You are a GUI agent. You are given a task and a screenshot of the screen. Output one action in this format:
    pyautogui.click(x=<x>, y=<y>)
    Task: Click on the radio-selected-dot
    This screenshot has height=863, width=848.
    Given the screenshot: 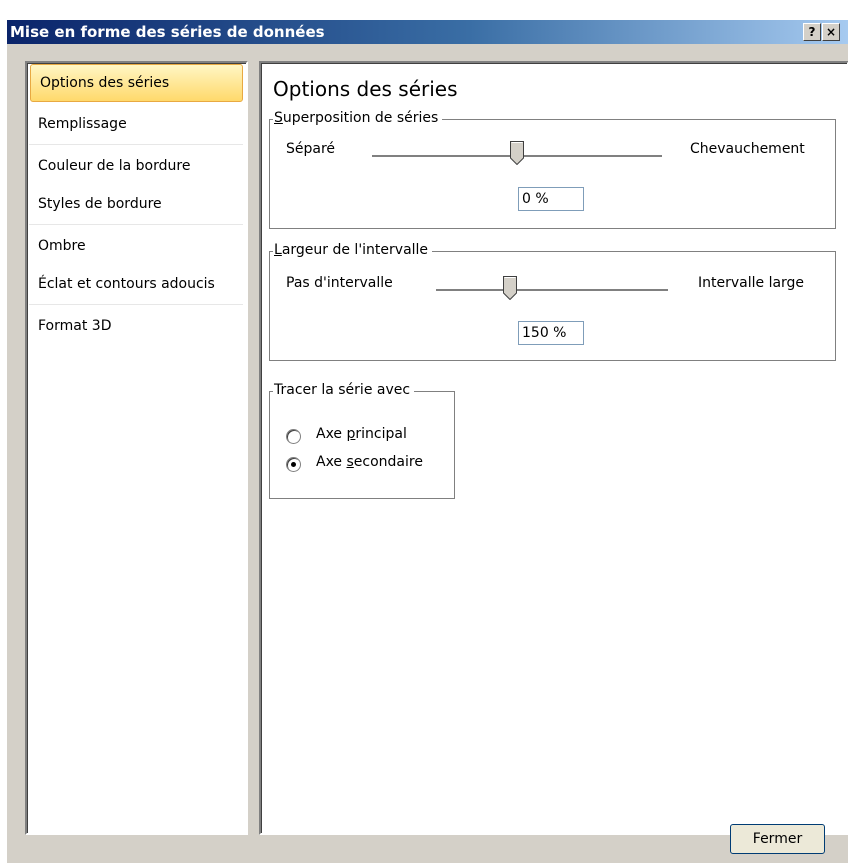 What is the action you would take?
    pyautogui.click(x=293, y=464)
    